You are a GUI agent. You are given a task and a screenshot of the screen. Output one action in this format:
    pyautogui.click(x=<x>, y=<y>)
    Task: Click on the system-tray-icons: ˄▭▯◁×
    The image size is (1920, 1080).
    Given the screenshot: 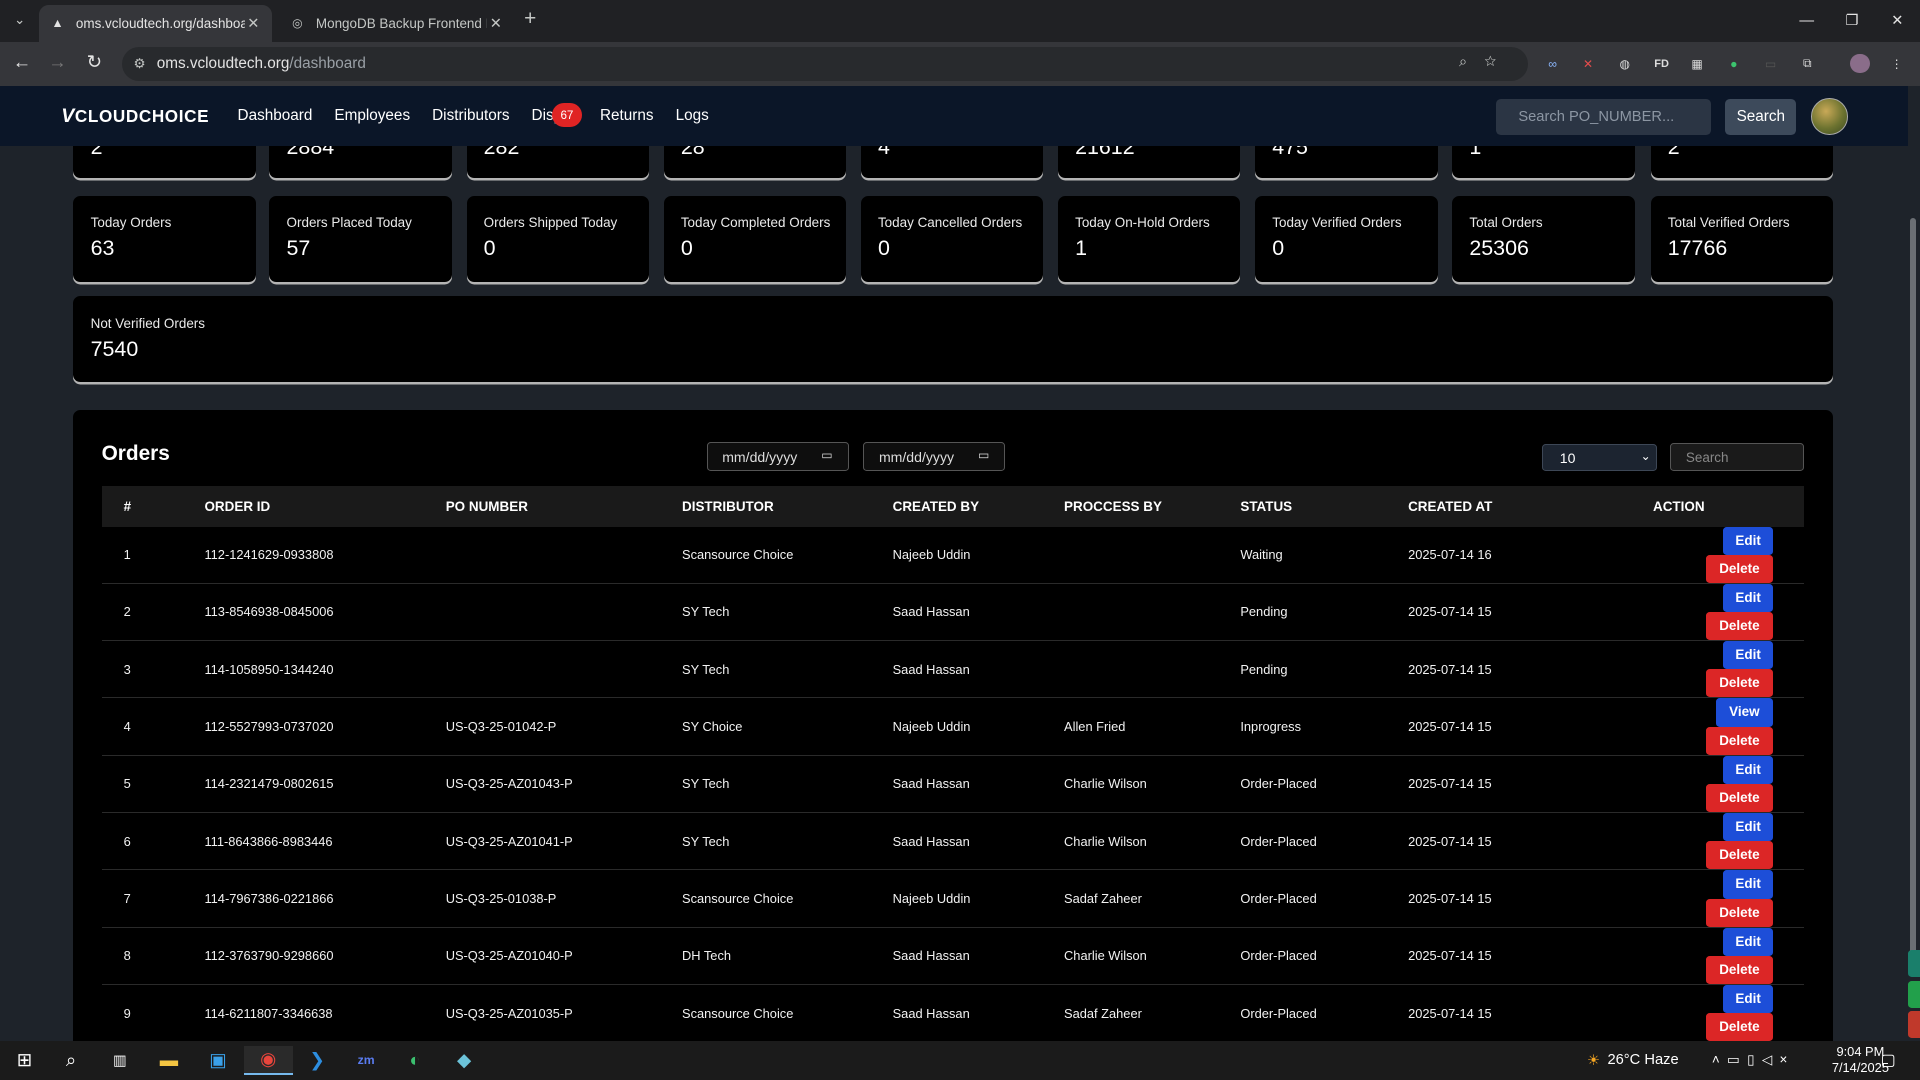 What is the action you would take?
    pyautogui.click(x=1753, y=1060)
    